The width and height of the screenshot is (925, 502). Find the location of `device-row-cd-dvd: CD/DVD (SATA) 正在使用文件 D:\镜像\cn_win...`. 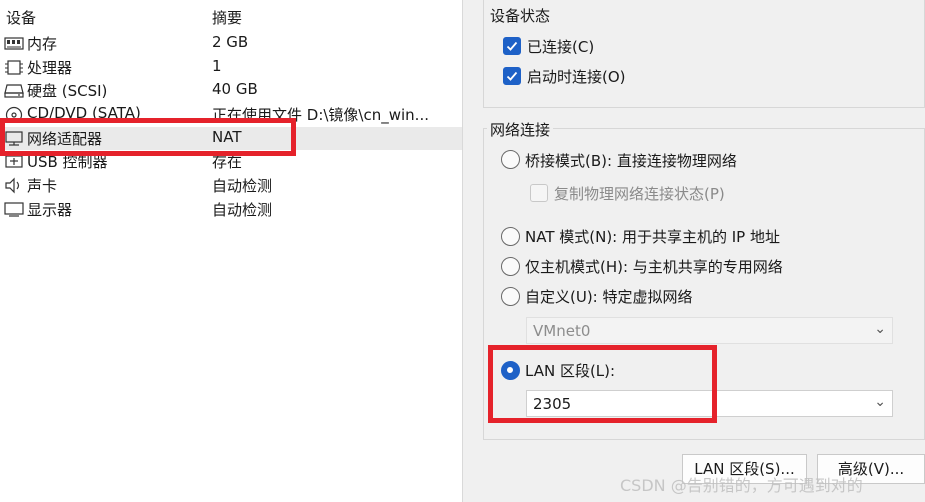

device-row-cd-dvd: CD/DVD (SATA) 正在使用文件 D:\镜像\cn_win... is located at coordinates (231, 114).